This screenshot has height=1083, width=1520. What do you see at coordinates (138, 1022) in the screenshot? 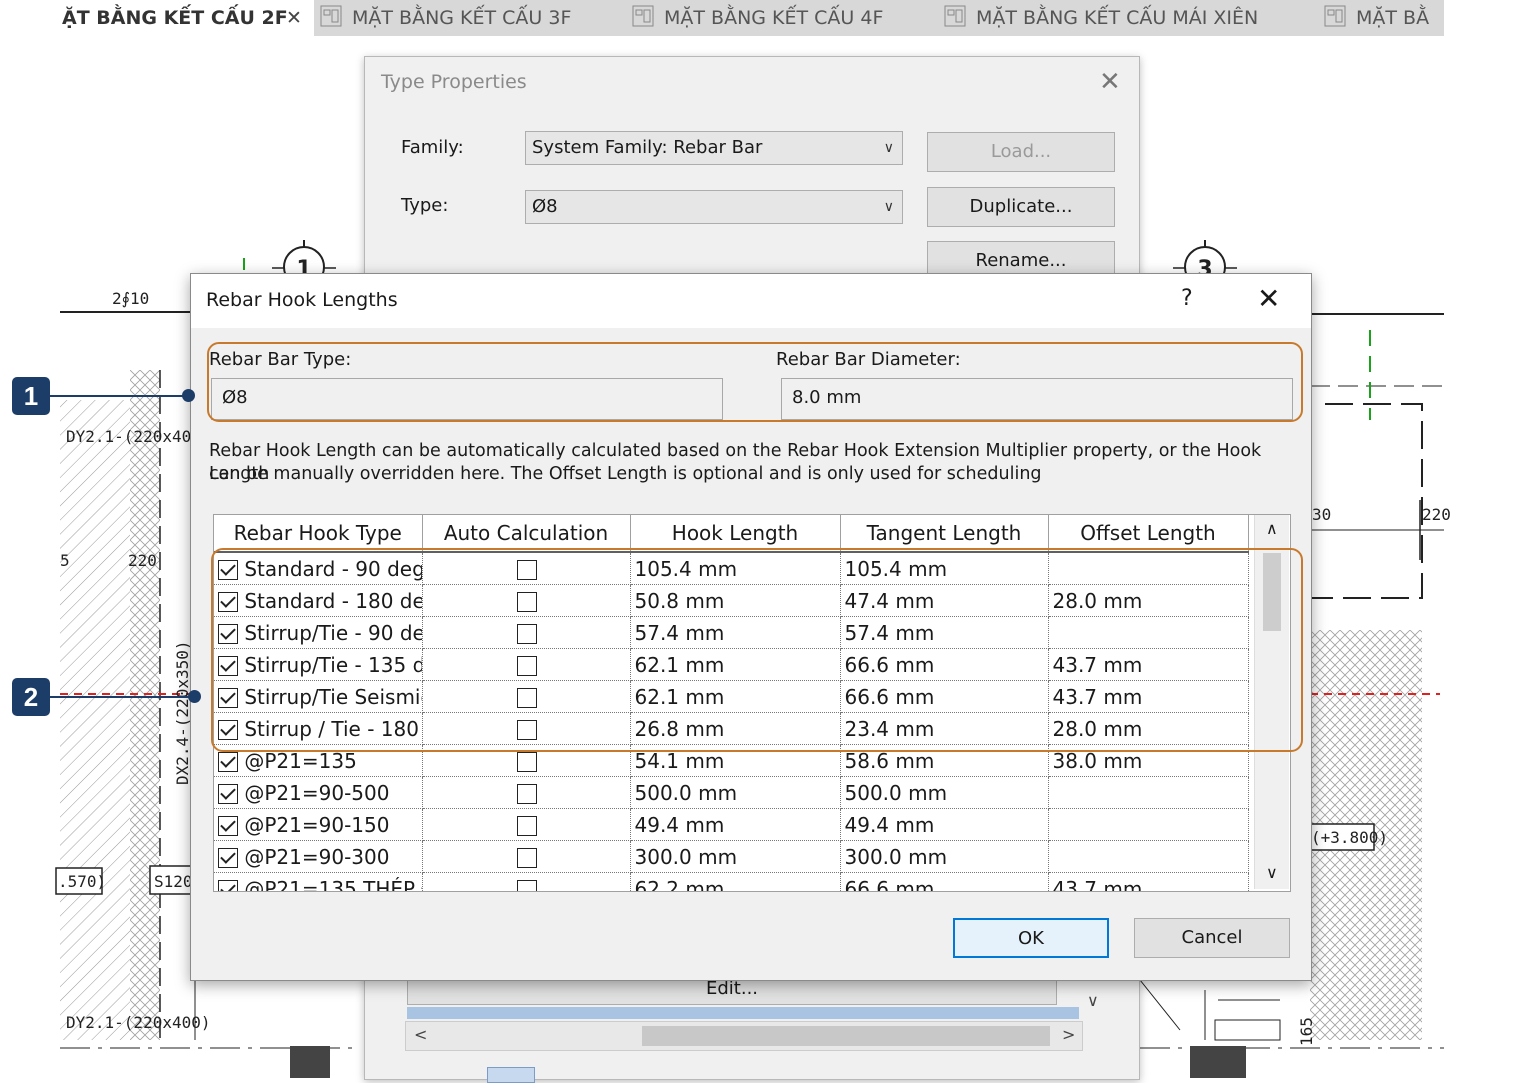
I see `beam-tag-bottom: DY2.1-(220x400)` at bounding box center [138, 1022].